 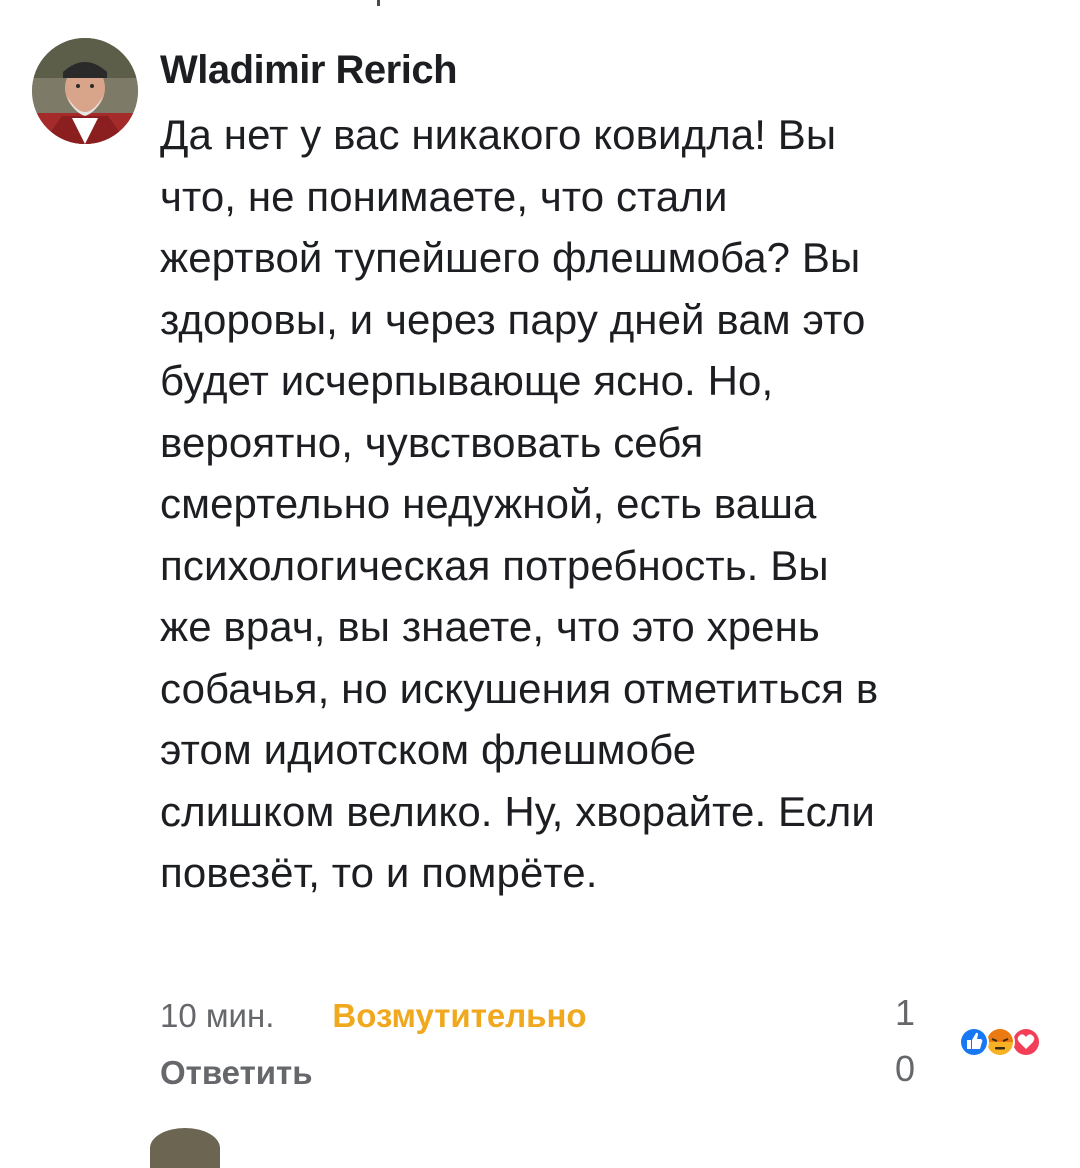 I want to click on reaction-count-top: 1, so click(x=905, y=1012).